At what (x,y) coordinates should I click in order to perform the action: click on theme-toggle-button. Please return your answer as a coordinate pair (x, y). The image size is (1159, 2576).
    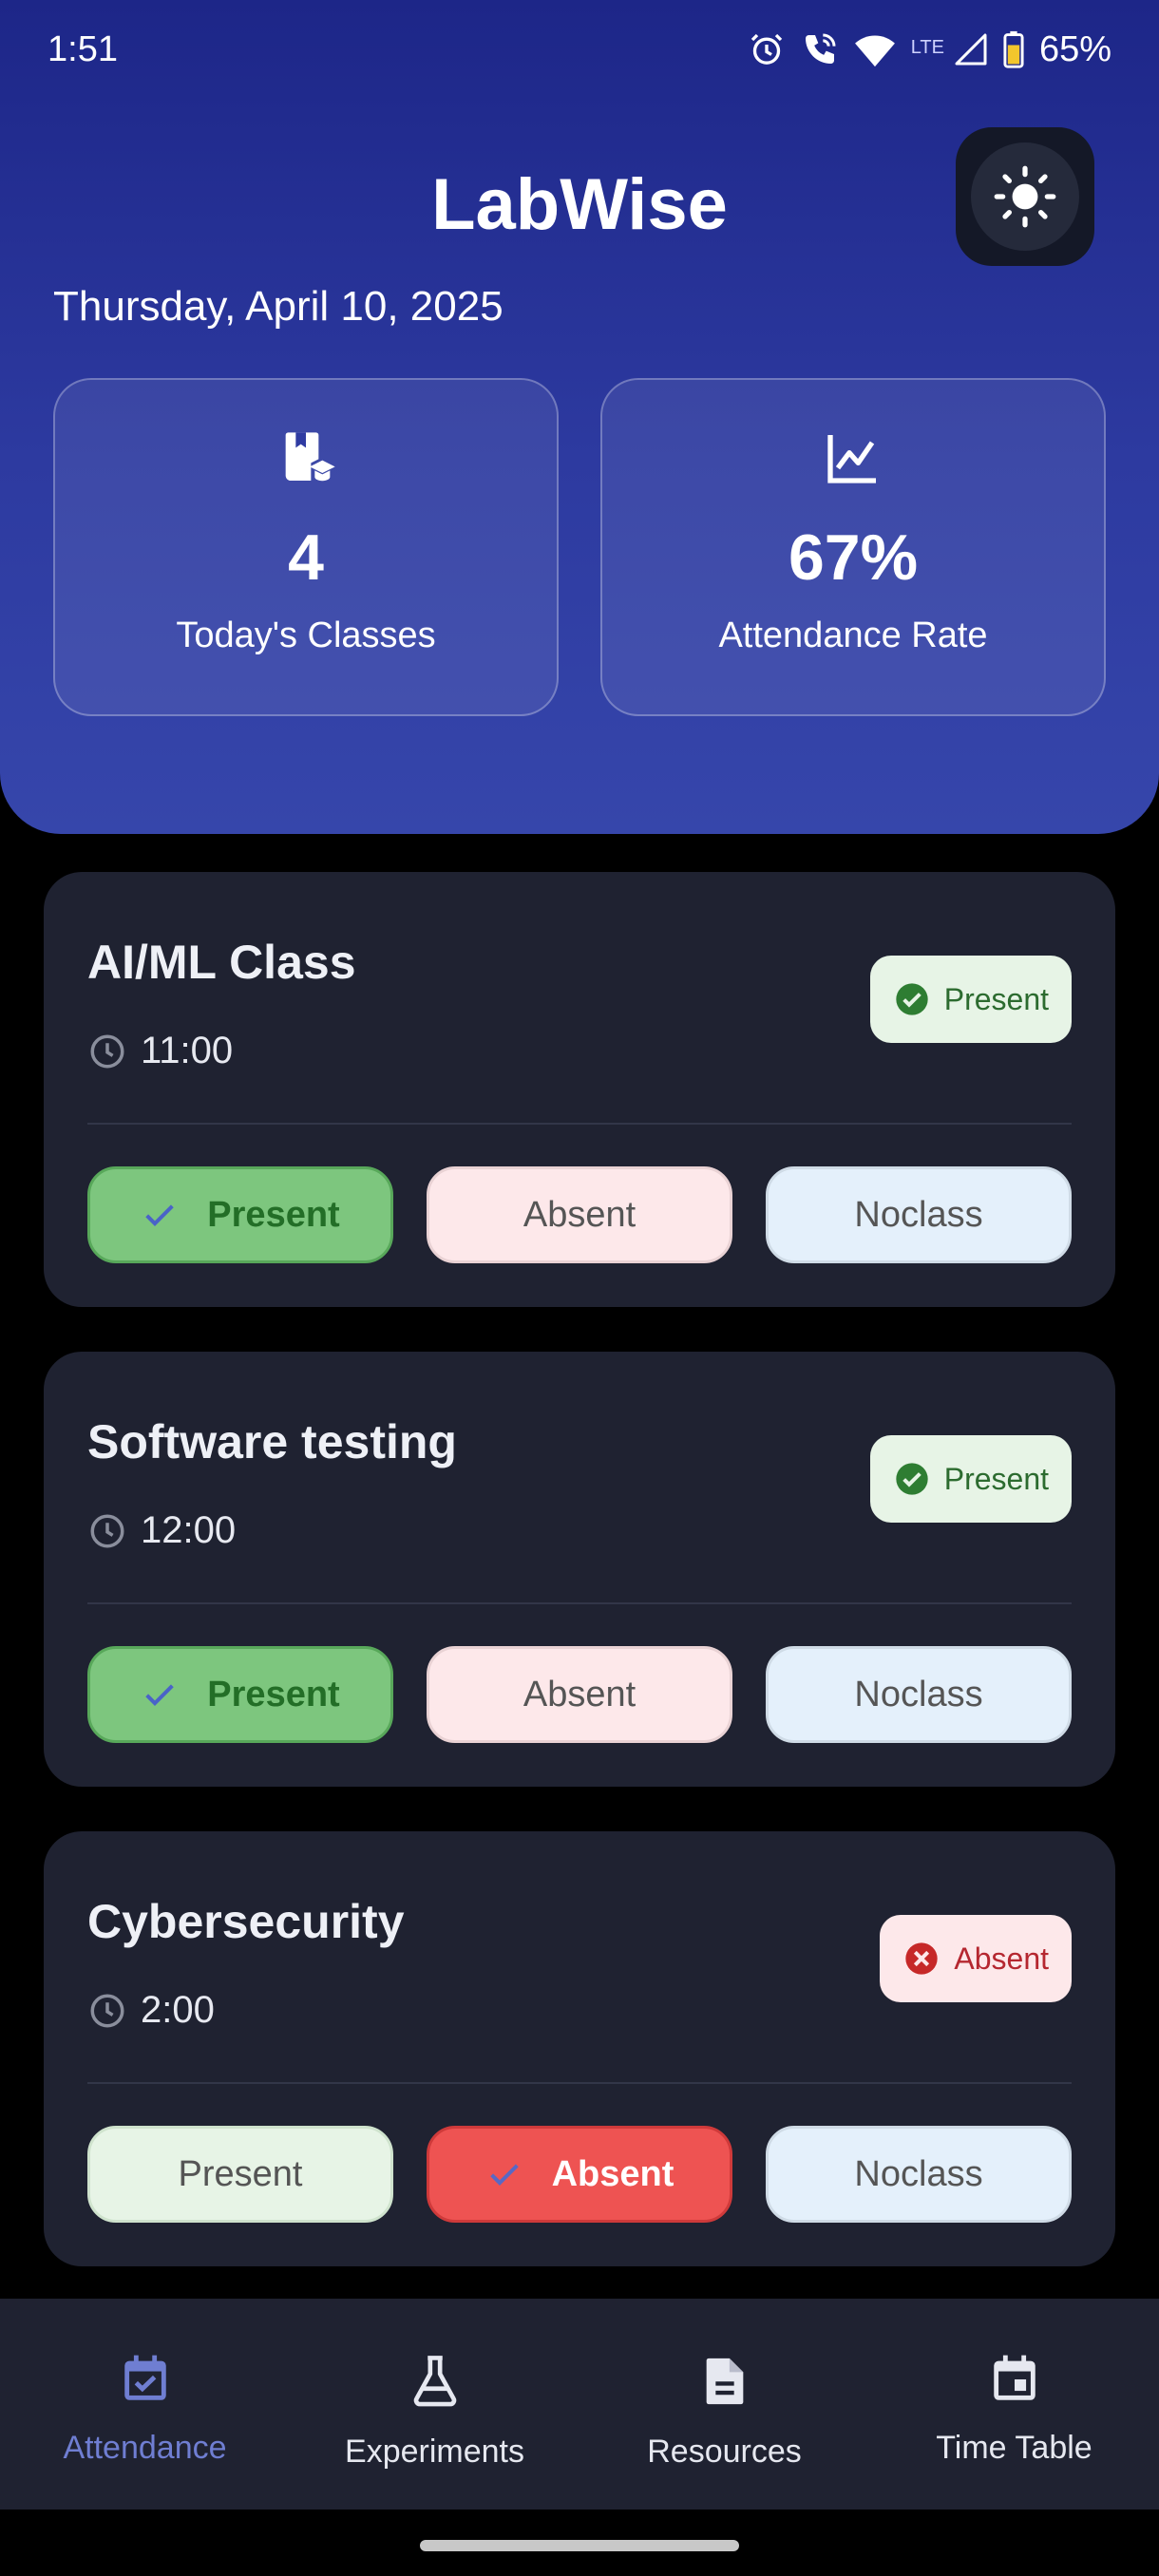
    Looking at the image, I should click on (1025, 196).